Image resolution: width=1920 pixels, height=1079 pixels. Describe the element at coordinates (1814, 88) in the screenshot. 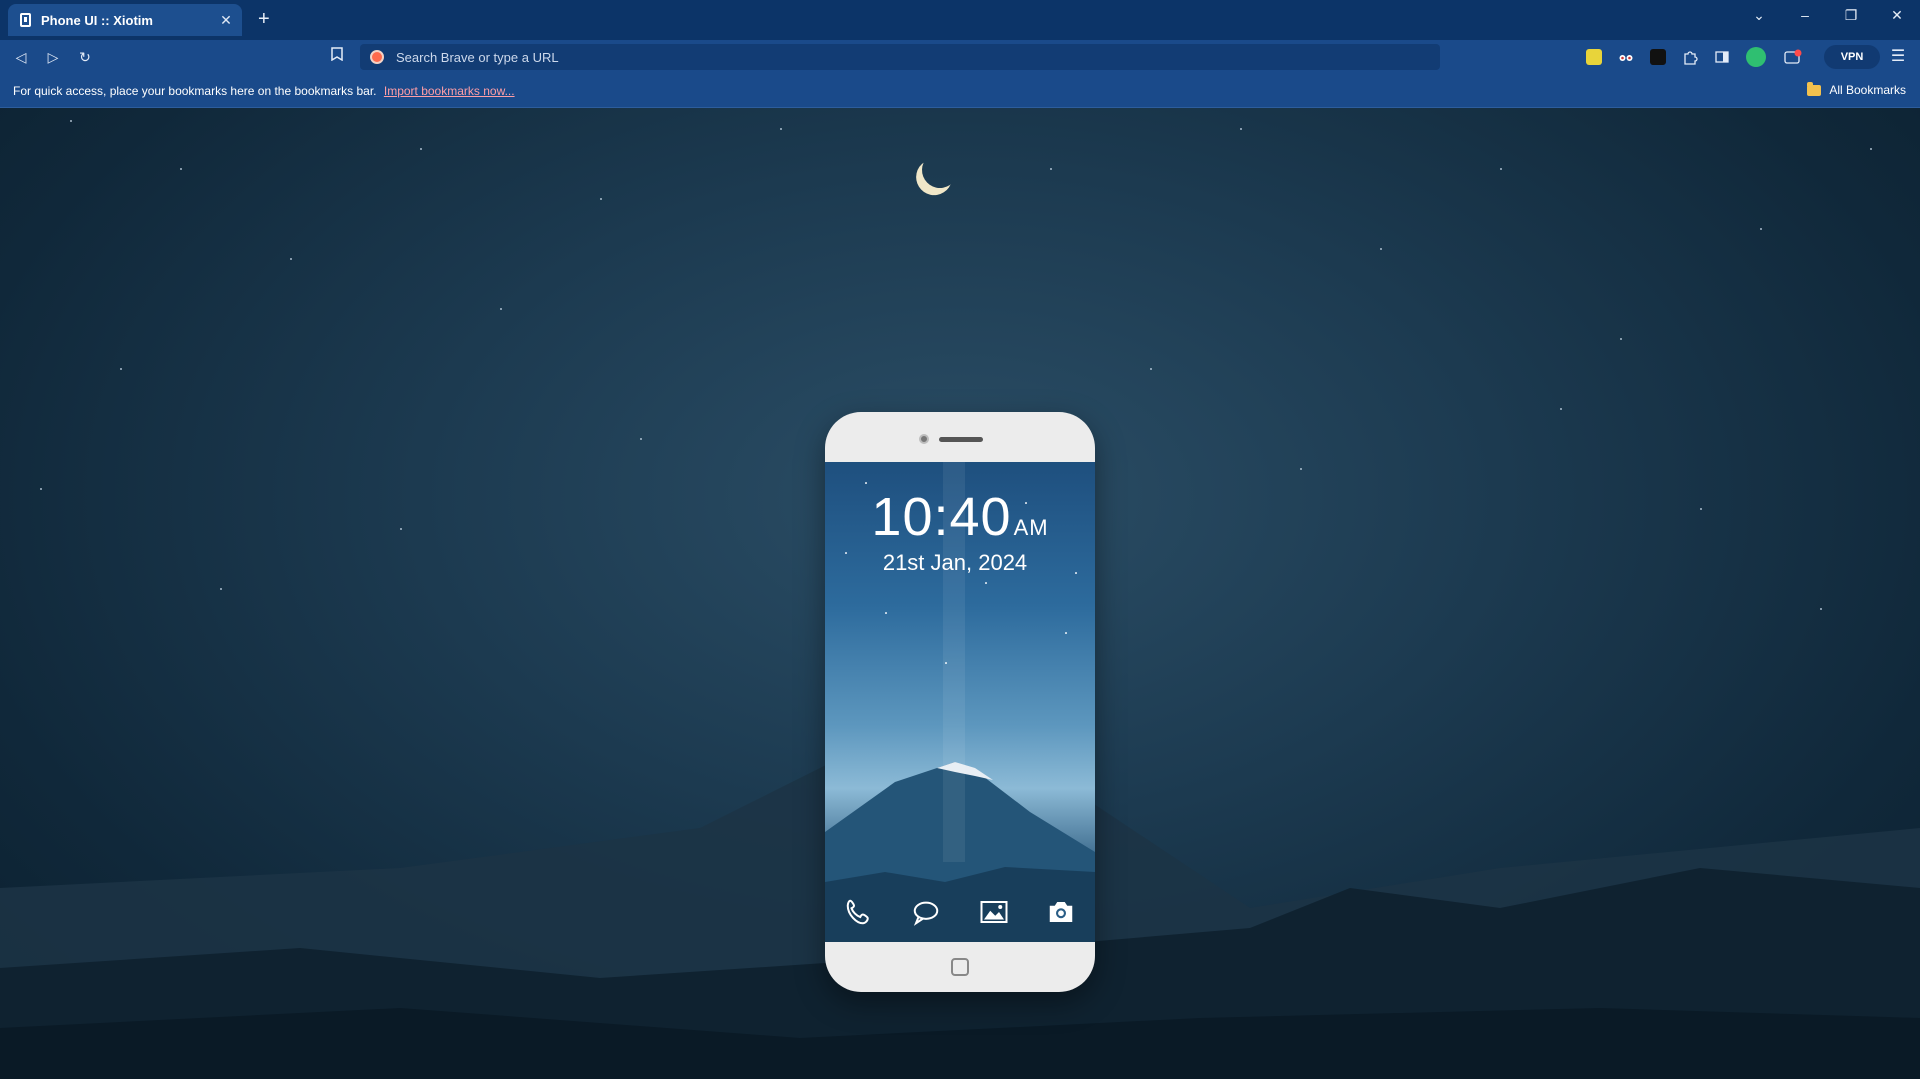

I see `folder-icon` at that location.